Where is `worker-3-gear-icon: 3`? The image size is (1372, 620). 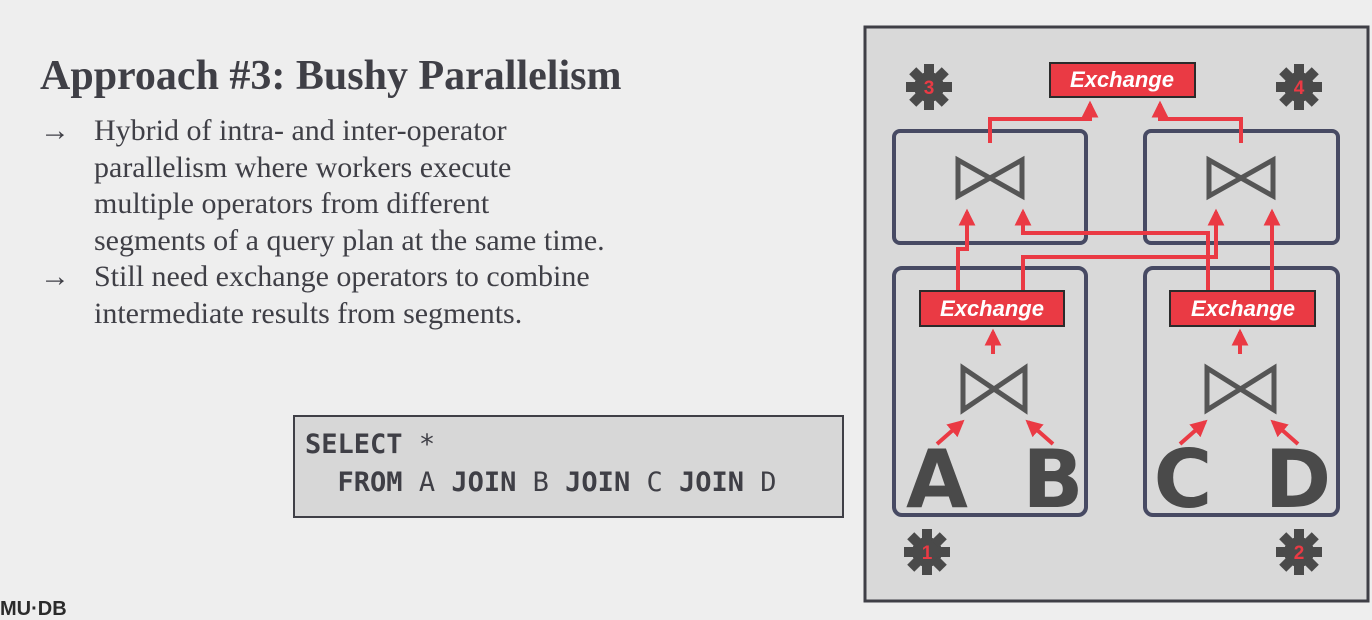
worker-3-gear-icon: 3 is located at coordinates (929, 87).